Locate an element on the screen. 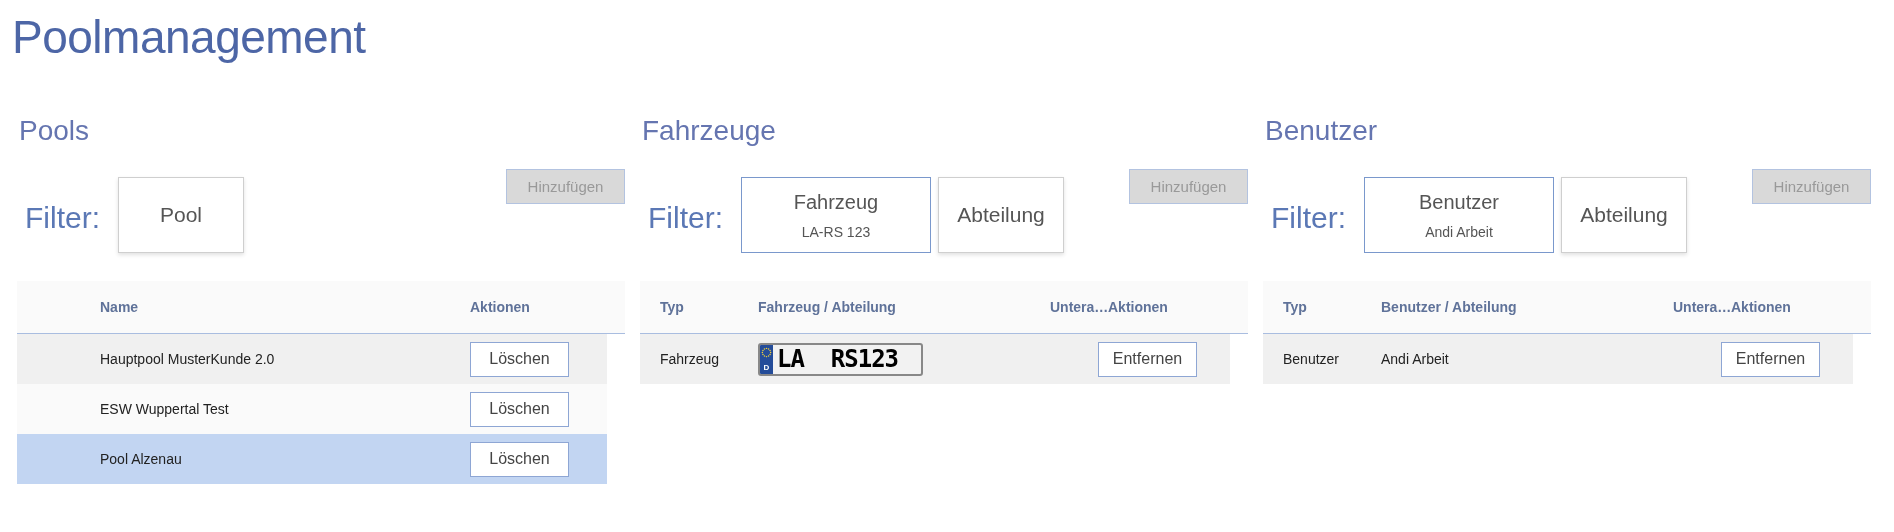 The width and height of the screenshot is (1894, 532). column-header: Fahrzeug / Abteilung is located at coordinates (904, 307).